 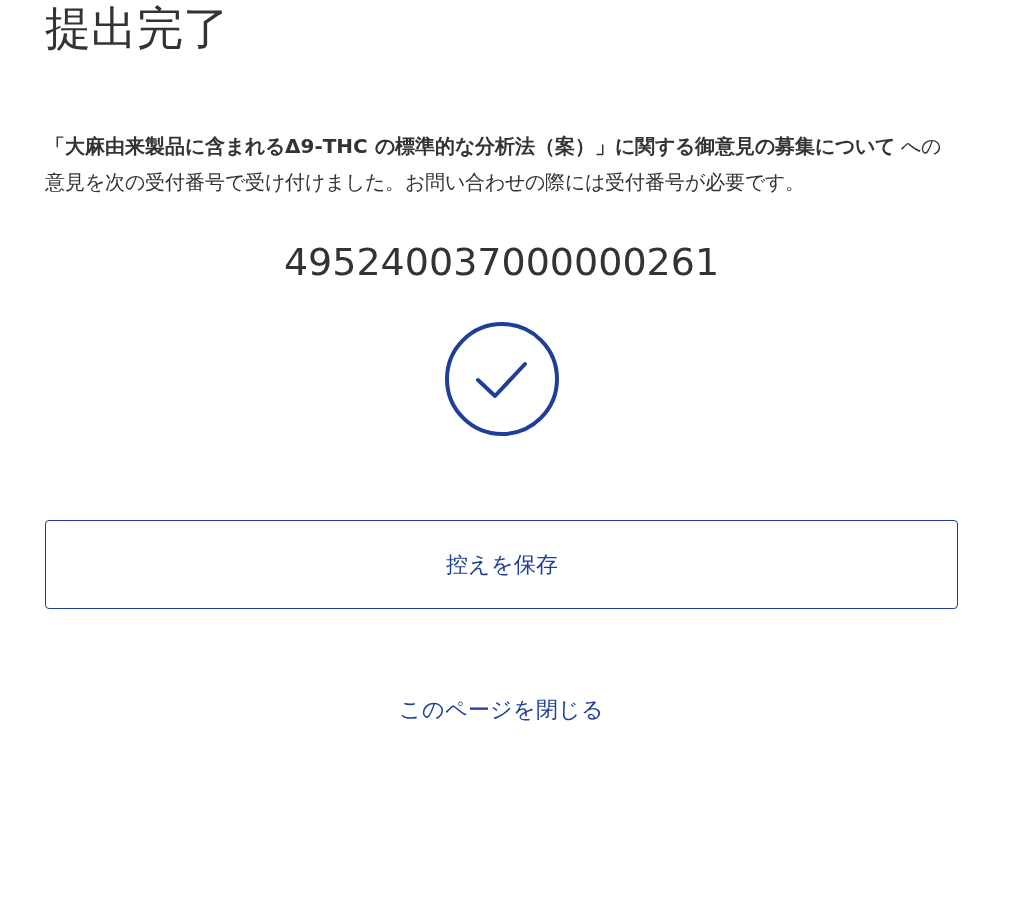 I want to click on page-title: 提出完了, so click(x=137, y=28).